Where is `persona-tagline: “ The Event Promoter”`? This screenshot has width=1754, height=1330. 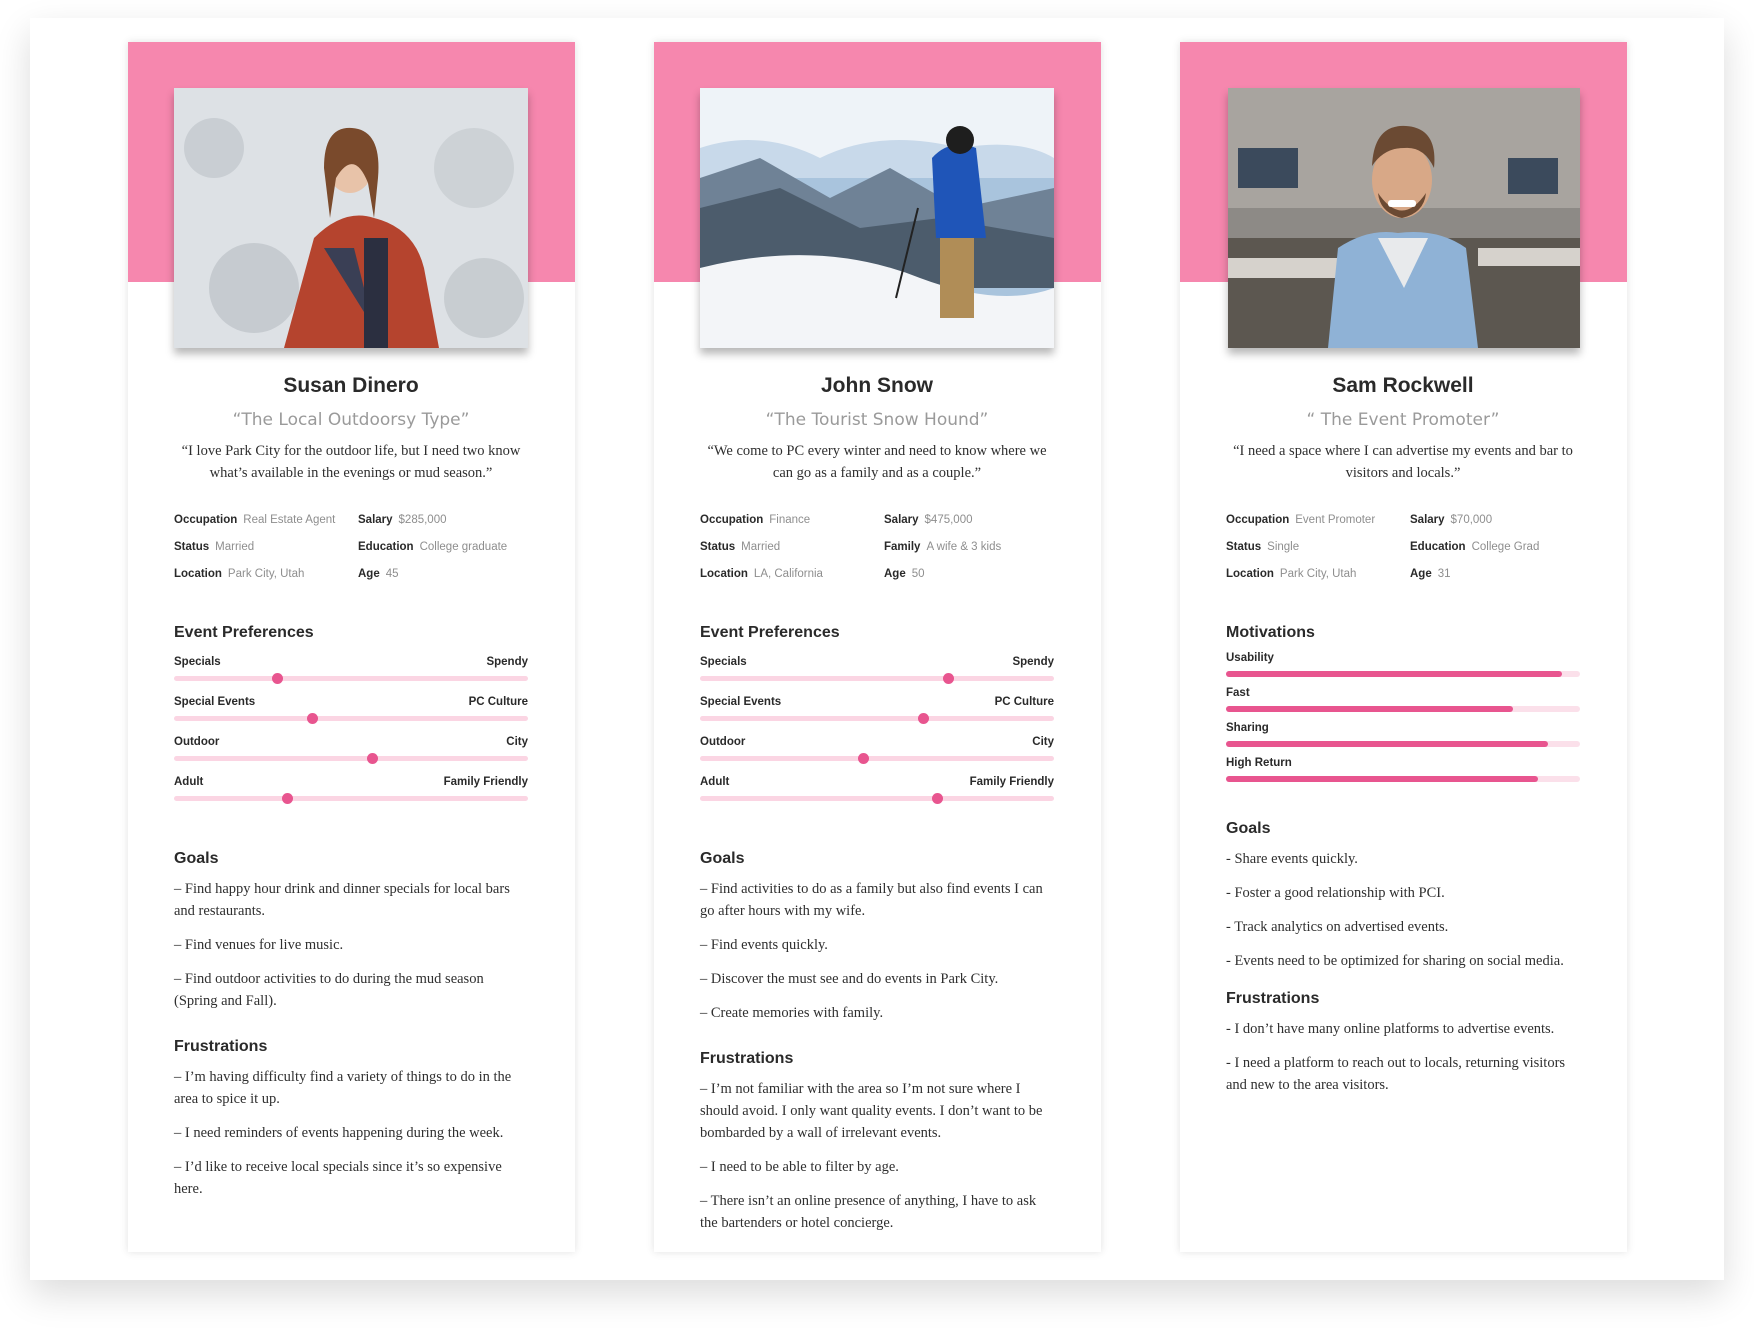 persona-tagline: “ The Event Promoter” is located at coordinates (1403, 420).